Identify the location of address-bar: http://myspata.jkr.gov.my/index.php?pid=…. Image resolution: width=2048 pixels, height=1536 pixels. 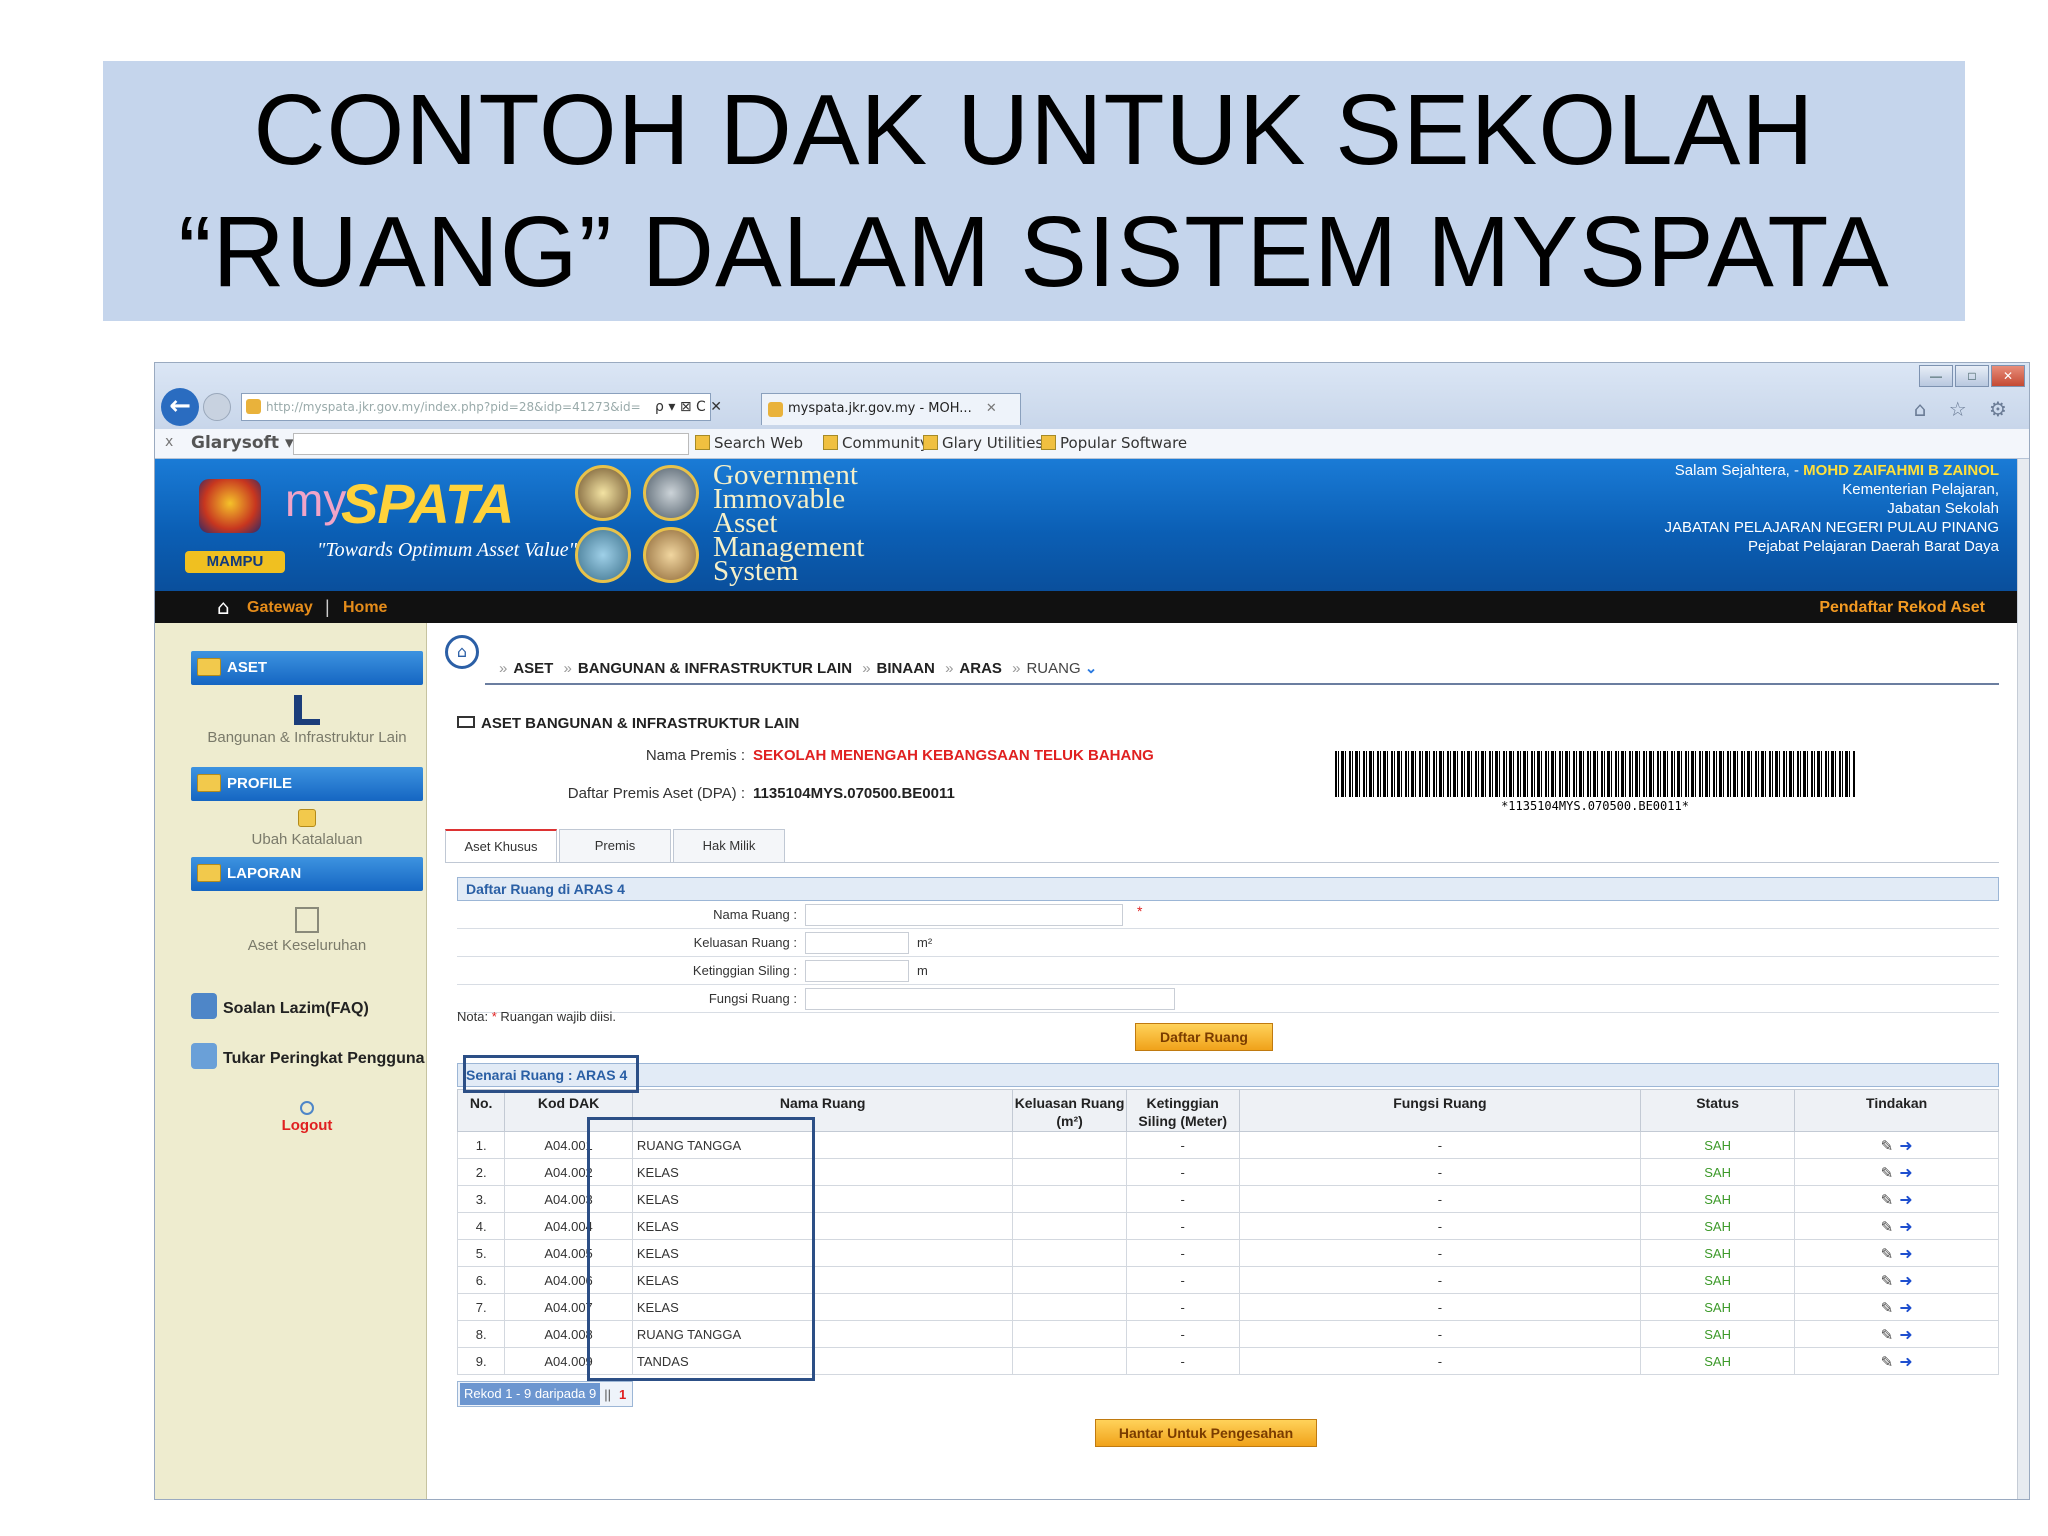
(476, 407).